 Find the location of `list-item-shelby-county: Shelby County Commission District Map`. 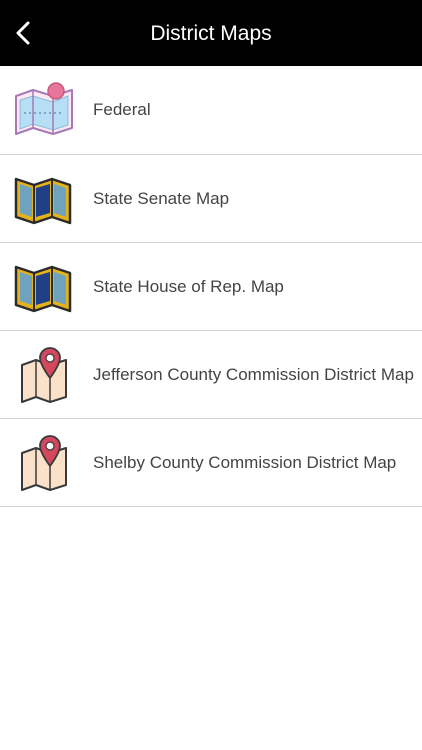

list-item-shelby-county: Shelby County Commission District Map is located at coordinates (211, 463).